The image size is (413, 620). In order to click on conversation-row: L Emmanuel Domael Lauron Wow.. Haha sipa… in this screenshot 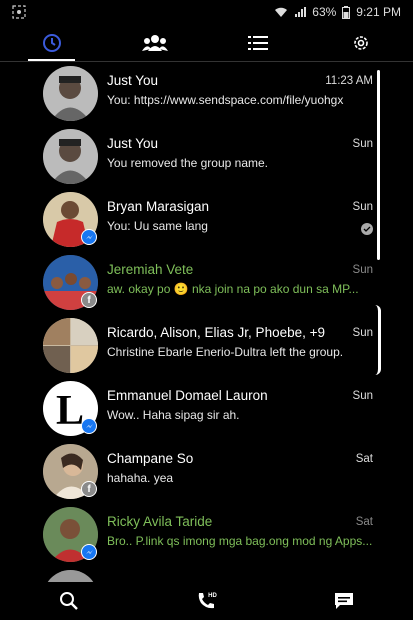, I will do `click(206, 408)`.